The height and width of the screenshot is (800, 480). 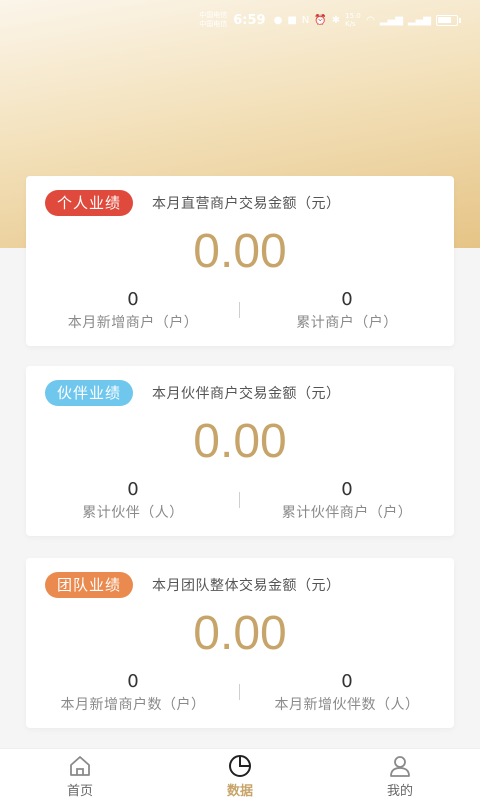 I want to click on carrier-info: 中国电信 中国电信, so click(x=213, y=20).